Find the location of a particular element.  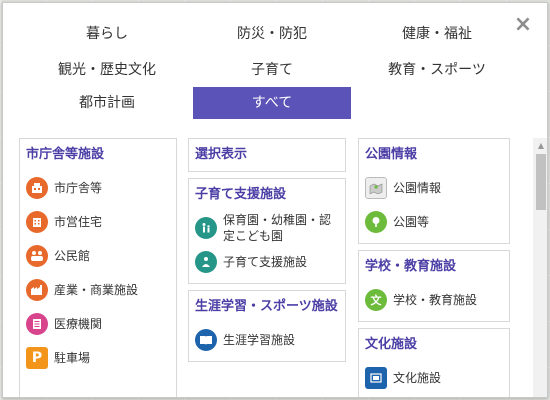

item-label: 子育て支援施設 is located at coordinates (265, 262).